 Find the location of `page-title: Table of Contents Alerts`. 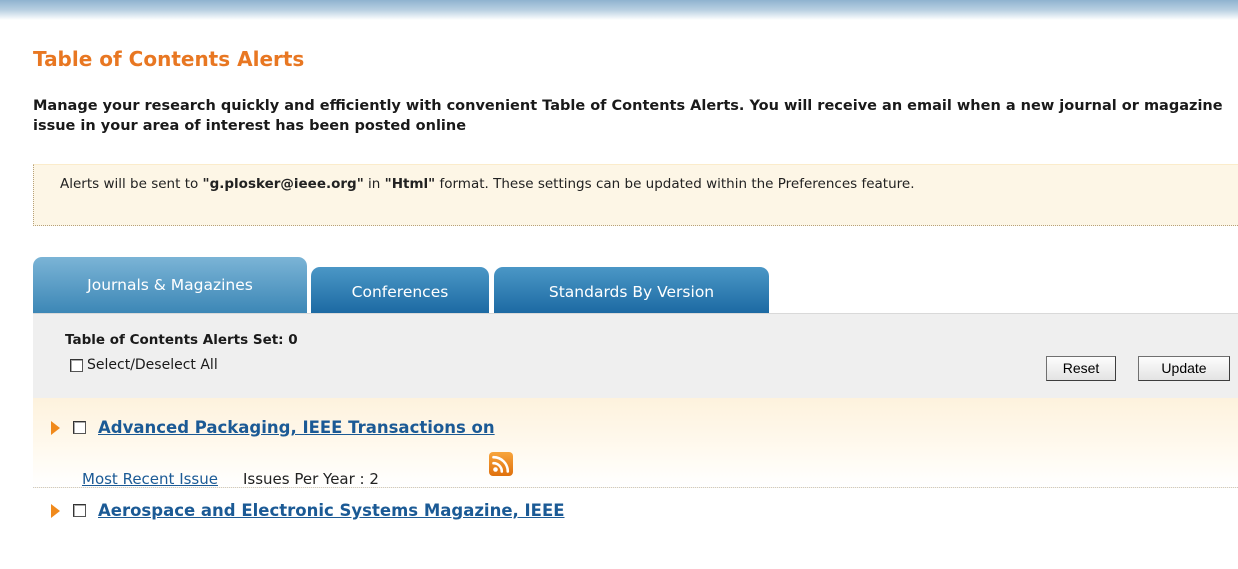

page-title: Table of Contents Alerts is located at coordinates (169, 59).